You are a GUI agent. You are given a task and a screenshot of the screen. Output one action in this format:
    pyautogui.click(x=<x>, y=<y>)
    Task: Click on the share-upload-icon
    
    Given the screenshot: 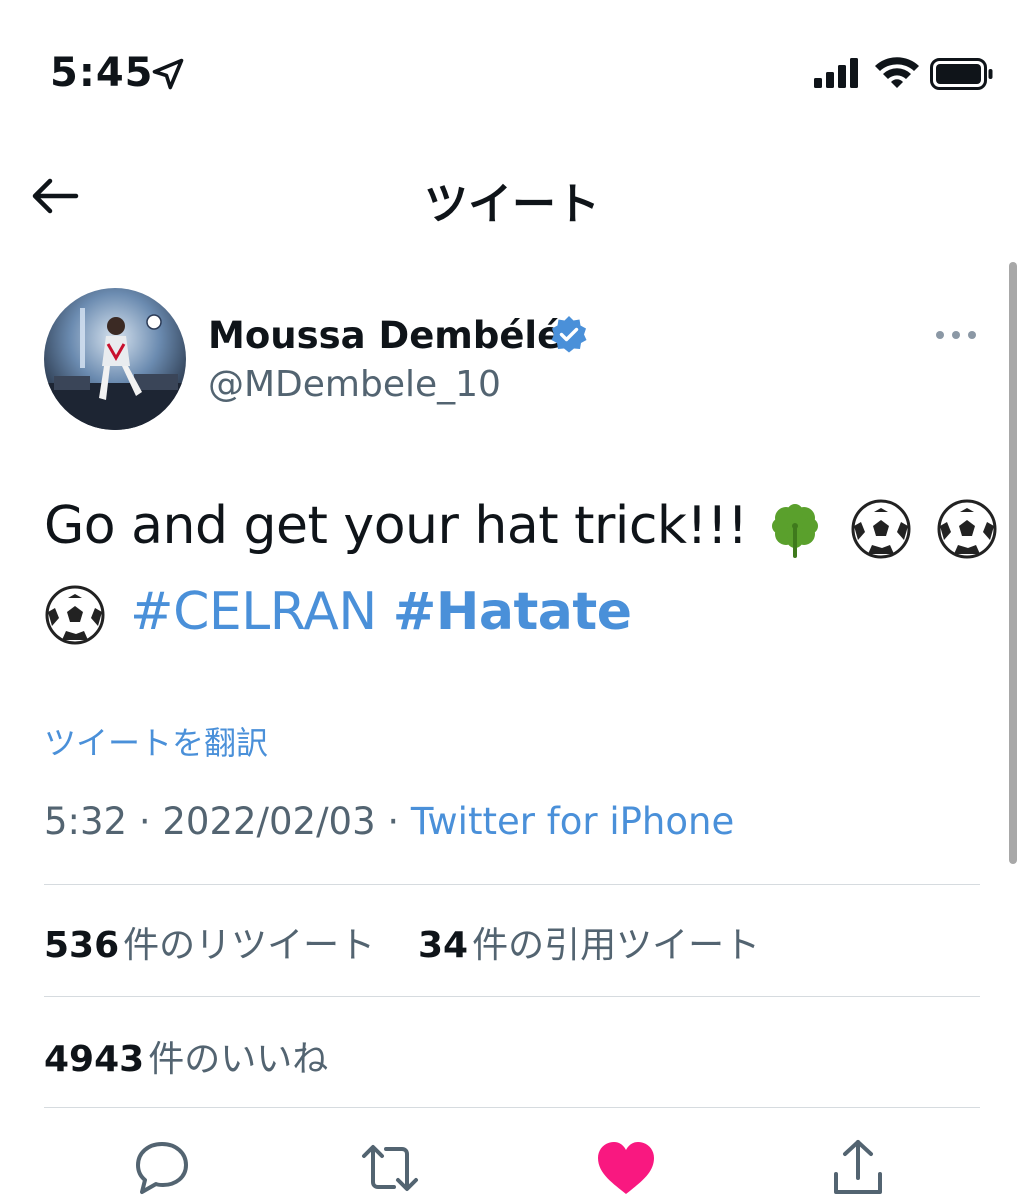 What is the action you would take?
    pyautogui.click(x=858, y=1167)
    